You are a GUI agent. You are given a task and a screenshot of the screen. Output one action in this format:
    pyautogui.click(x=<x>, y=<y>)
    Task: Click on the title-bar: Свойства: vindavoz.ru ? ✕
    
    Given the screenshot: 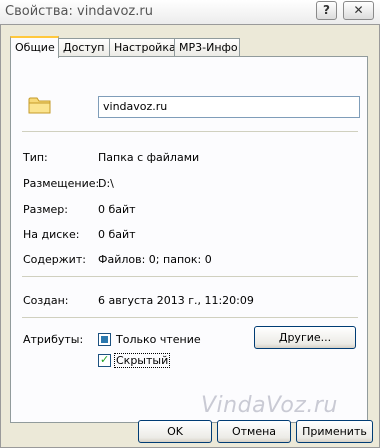 What is the action you would take?
    pyautogui.click(x=190, y=12)
    